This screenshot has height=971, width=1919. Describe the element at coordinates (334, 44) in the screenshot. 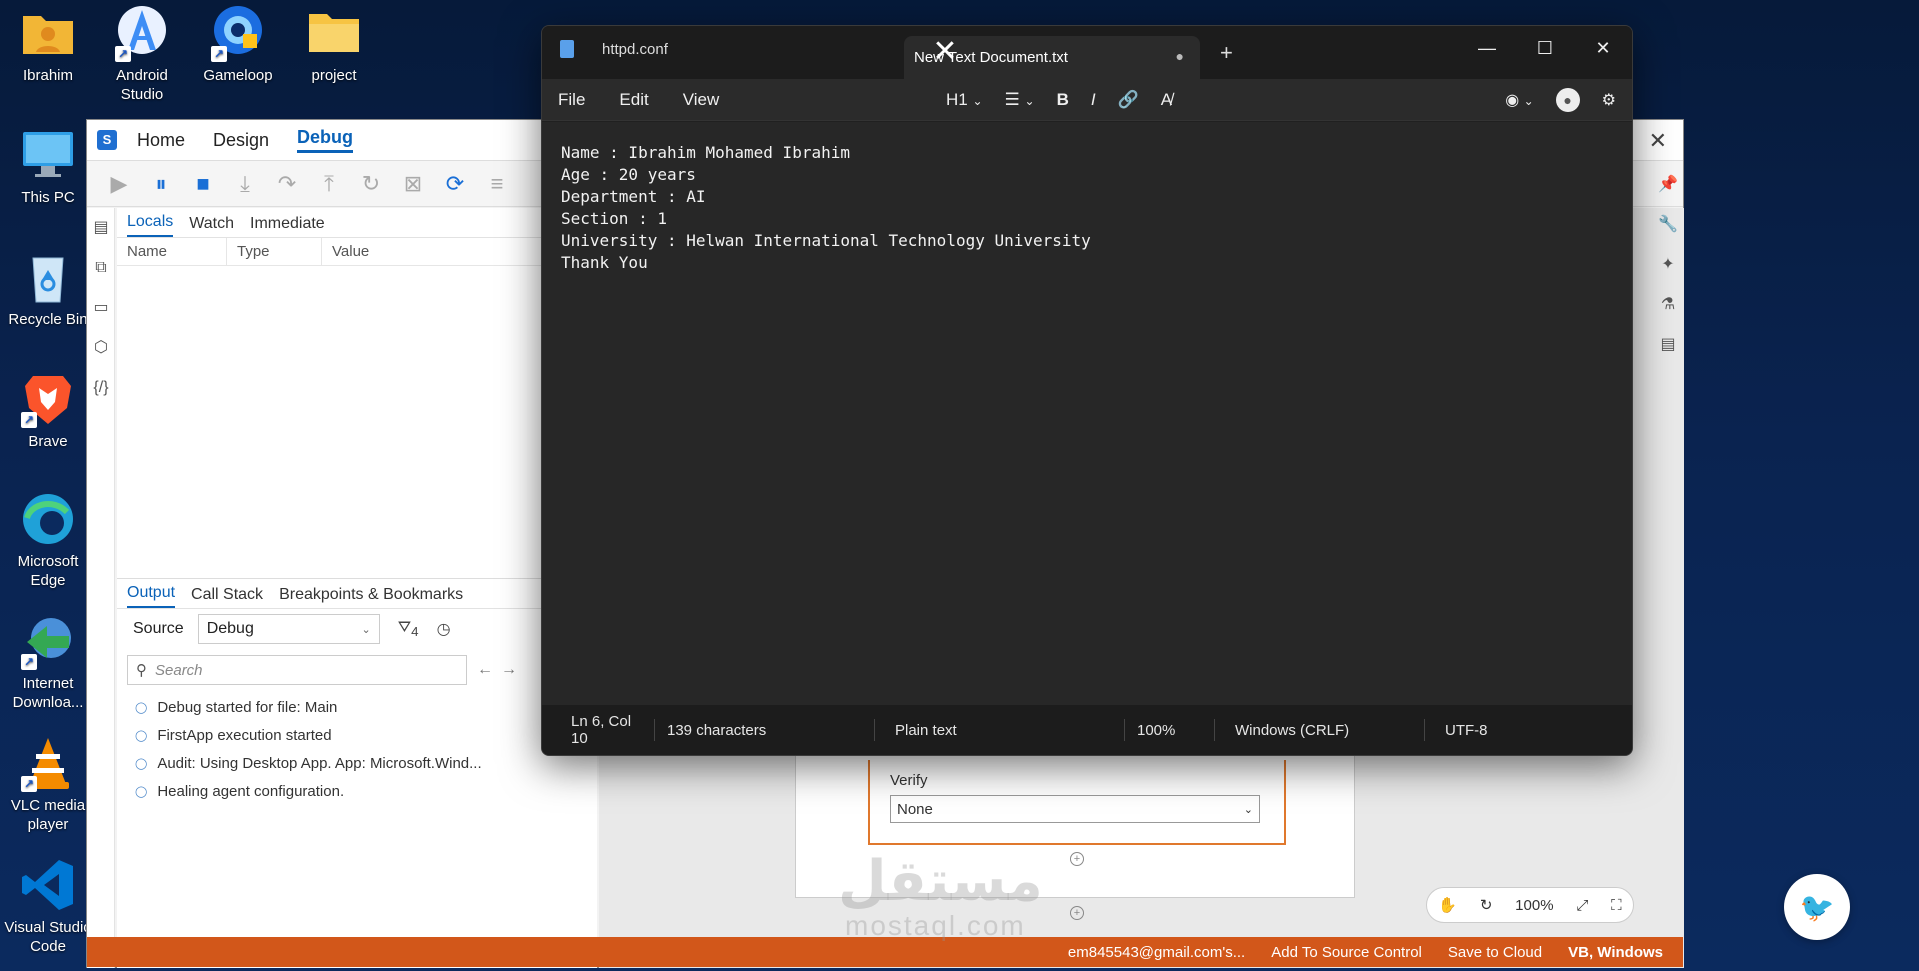

I see `desktop-icon-project: project` at that location.